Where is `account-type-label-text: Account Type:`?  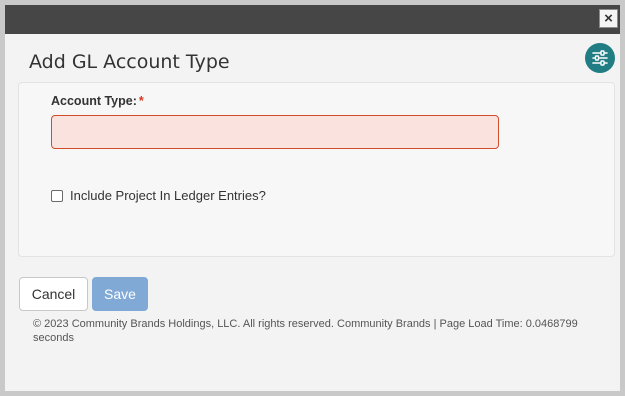 account-type-label-text: Account Type: is located at coordinates (94, 101).